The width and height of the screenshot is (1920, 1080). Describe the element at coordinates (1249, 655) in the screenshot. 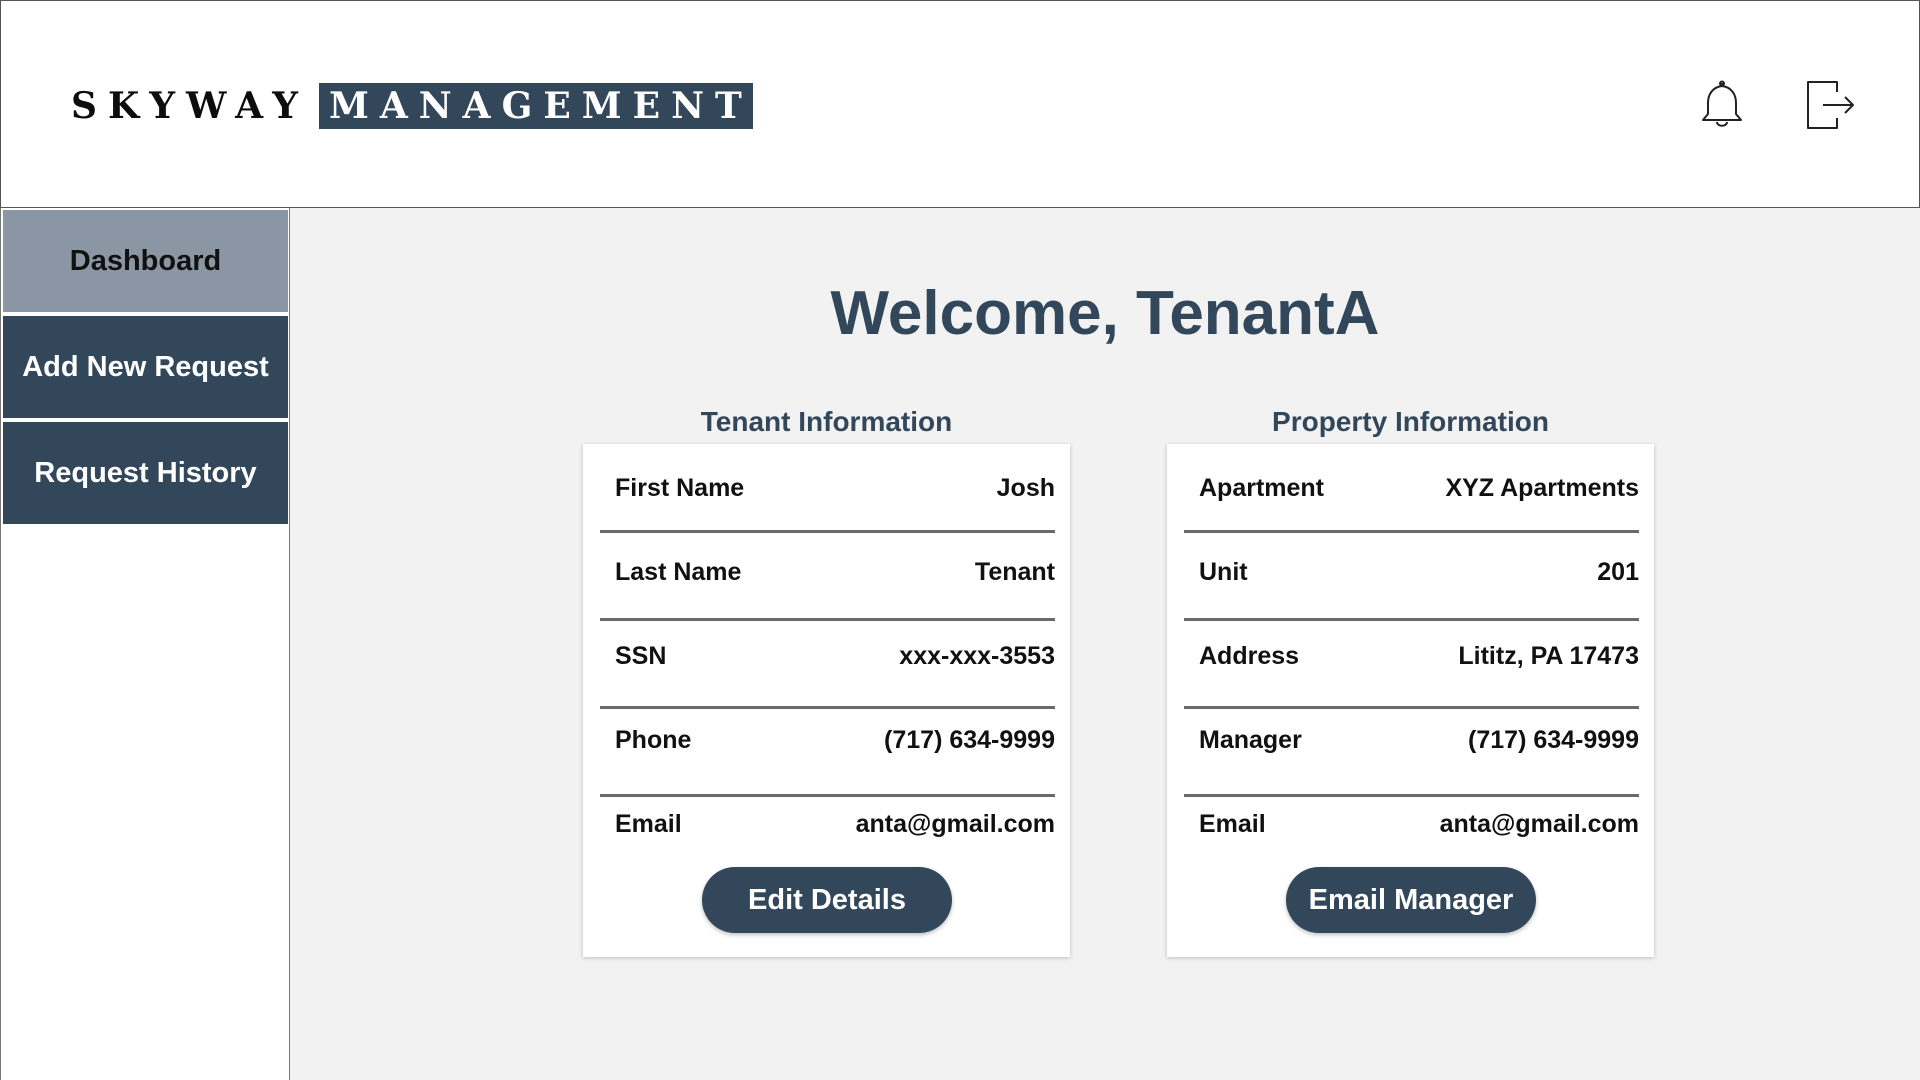

I see `info-label: Address` at that location.